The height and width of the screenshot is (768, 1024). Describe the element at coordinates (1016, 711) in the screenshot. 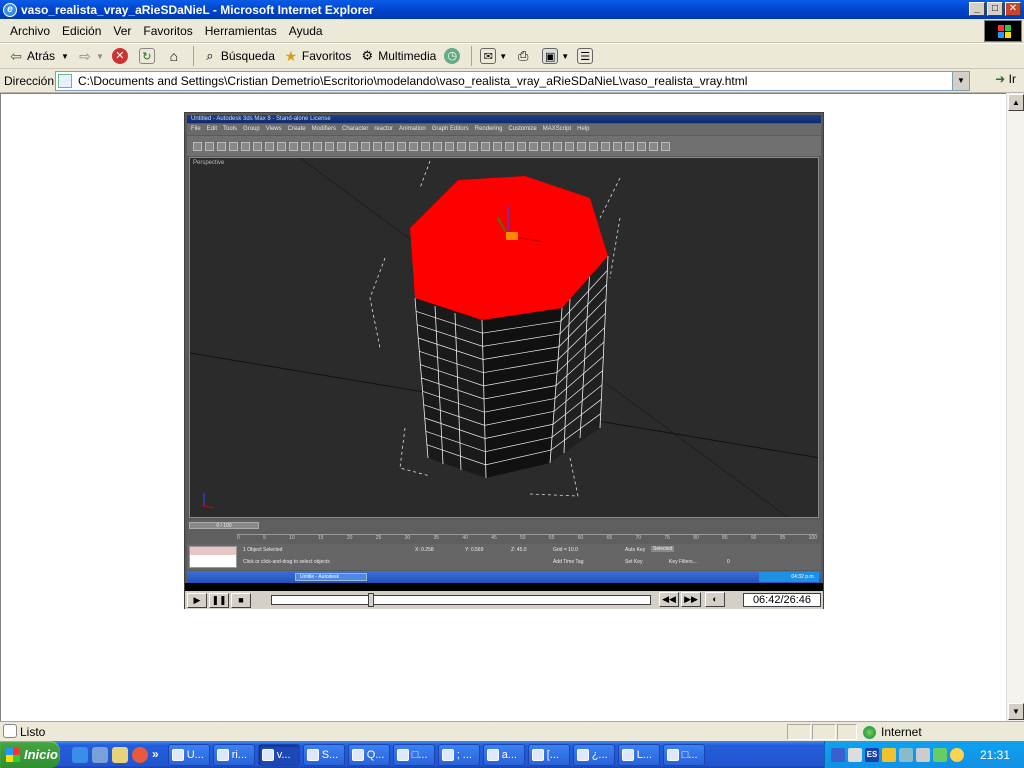

I see `scroll-down-button: ▼` at that location.